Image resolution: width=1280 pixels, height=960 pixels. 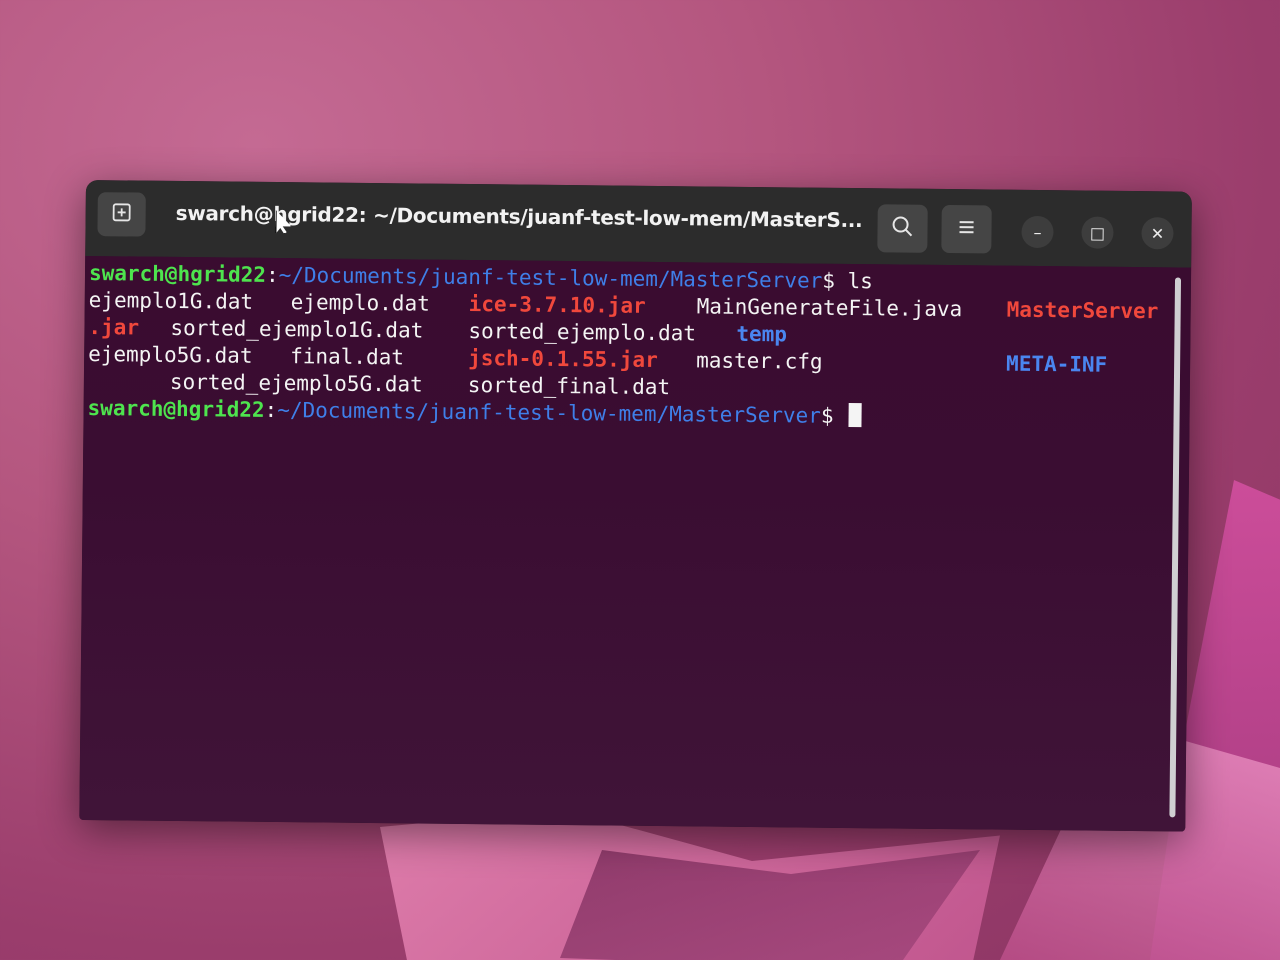 I want to click on new-tab-icon, so click(x=122, y=214).